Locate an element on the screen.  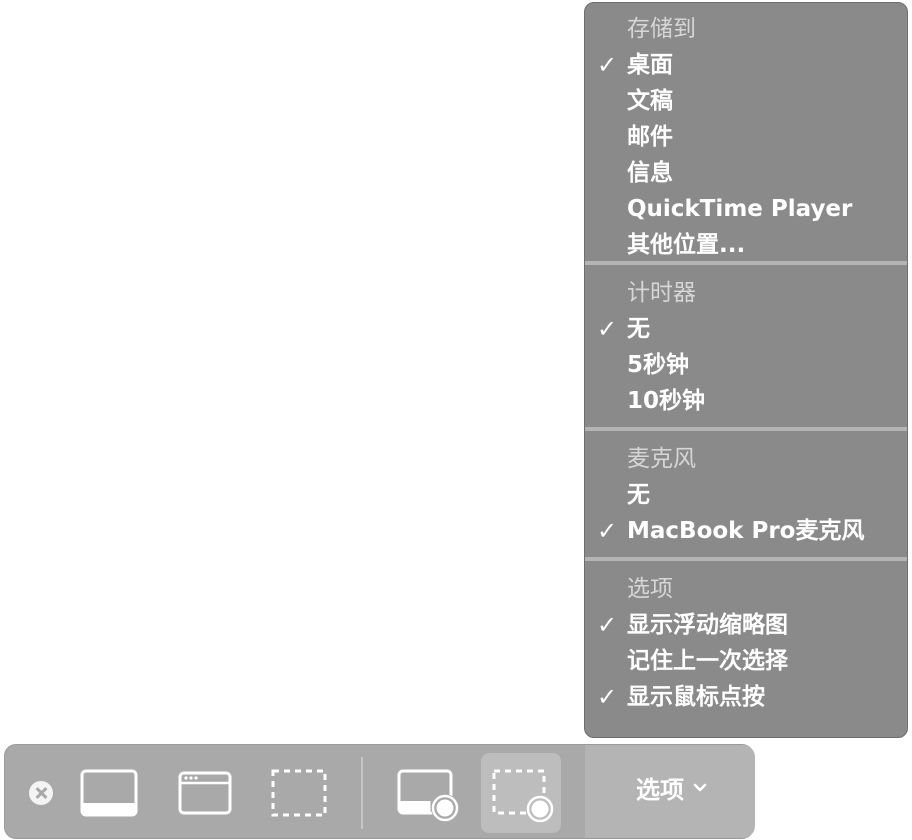
capture-selection-button is located at coordinates (299, 793).